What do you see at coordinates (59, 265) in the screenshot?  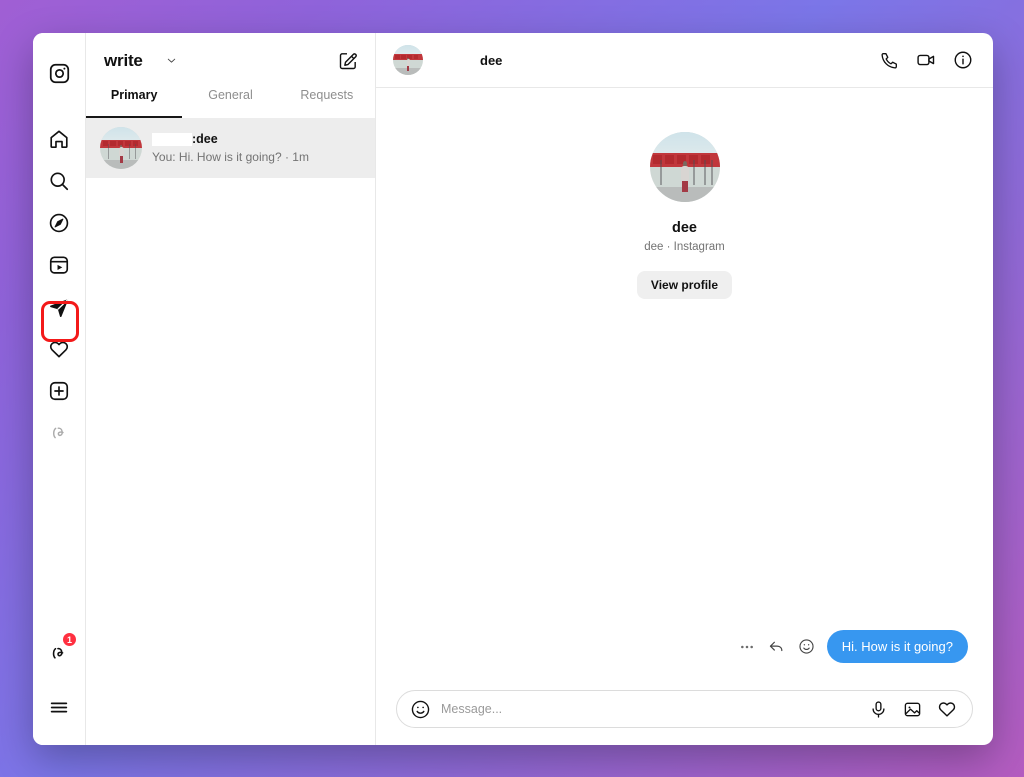 I see `reels-icon` at bounding box center [59, 265].